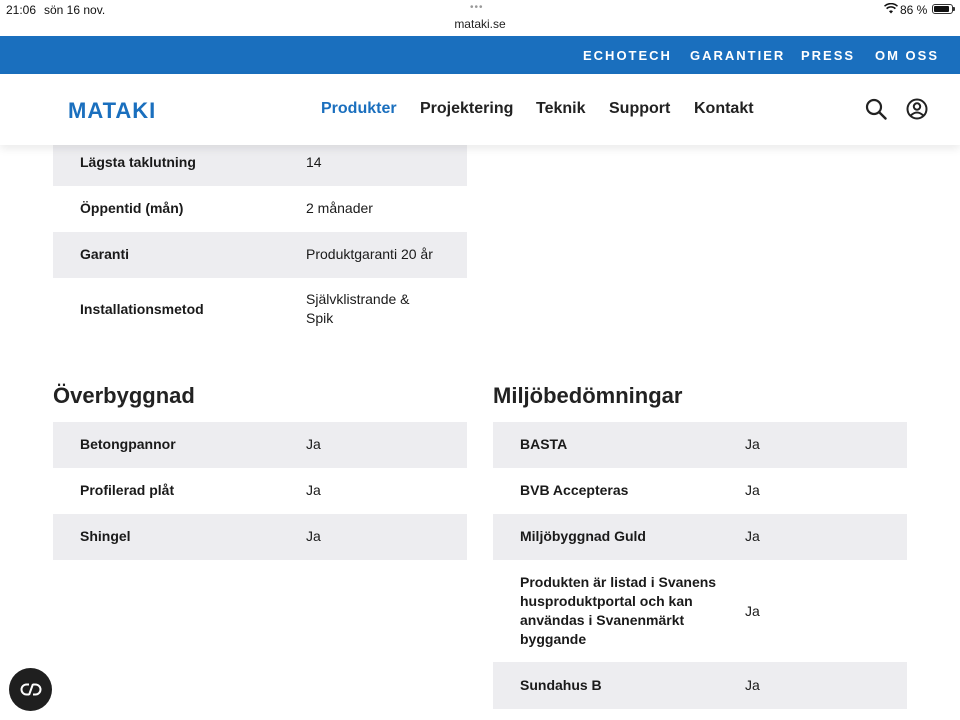  Describe the element at coordinates (260, 163) in the screenshot. I see `table-row: Lägsta taklutning 14` at that location.